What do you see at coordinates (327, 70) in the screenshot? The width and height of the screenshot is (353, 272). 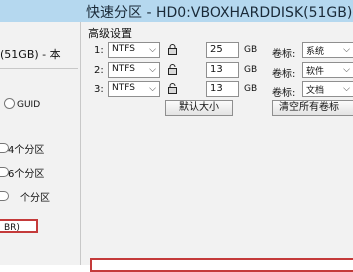 I see `volume-label-select-2: 软件 ⌵` at bounding box center [327, 70].